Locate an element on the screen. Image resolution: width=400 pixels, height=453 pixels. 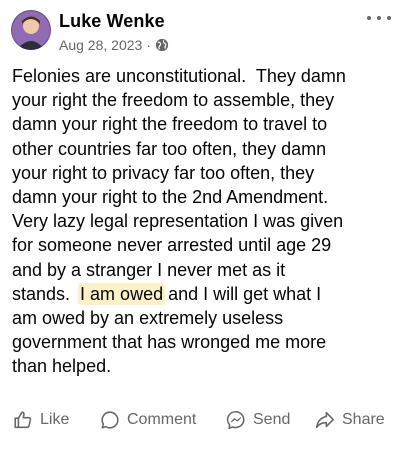
post-text-line: am owed by an extremely useless is located at coordinates (148, 317).